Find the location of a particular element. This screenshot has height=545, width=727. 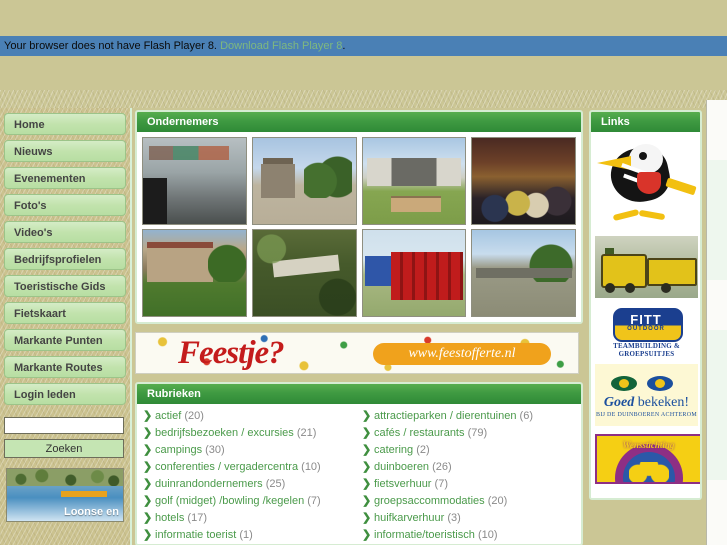

rubrieken-title: Rubrieken is located at coordinates (359, 394).